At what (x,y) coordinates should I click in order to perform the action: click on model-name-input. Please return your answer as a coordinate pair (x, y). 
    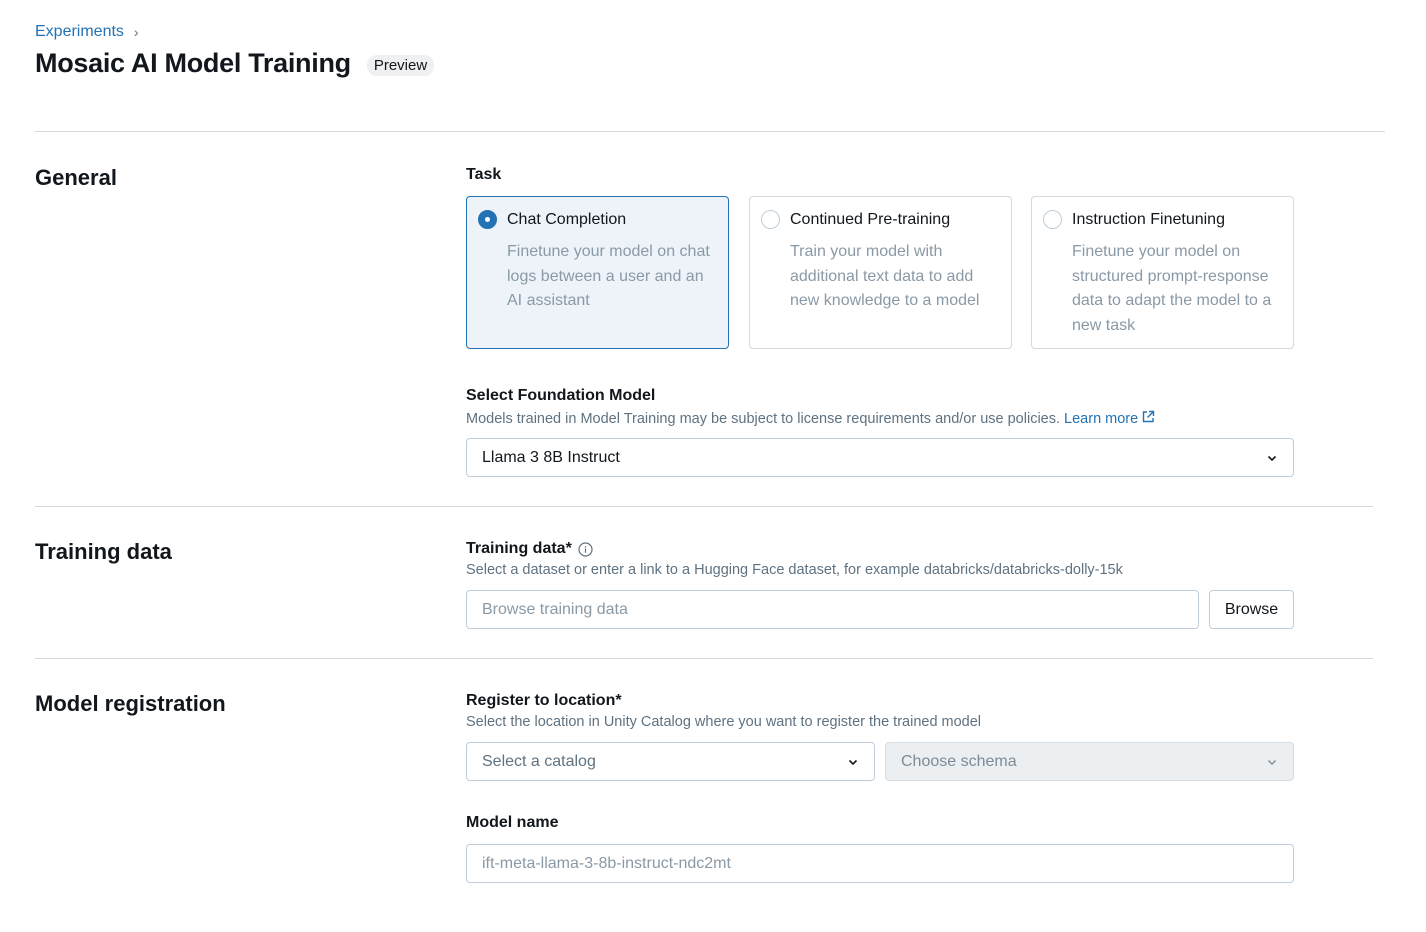
    Looking at the image, I should click on (880, 863).